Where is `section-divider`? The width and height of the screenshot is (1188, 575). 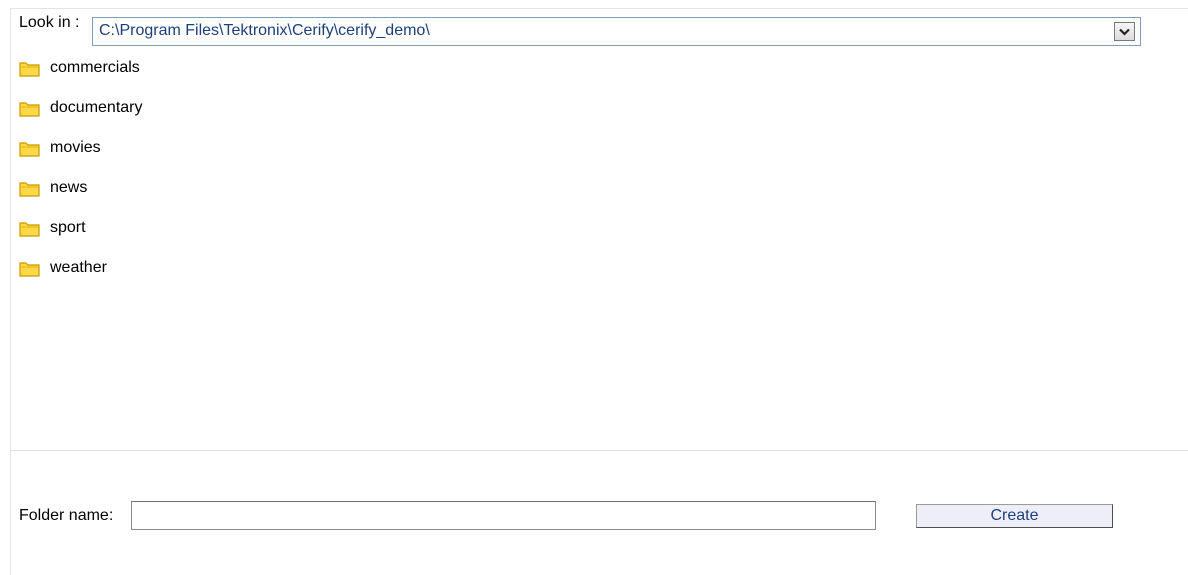
section-divider is located at coordinates (599, 450).